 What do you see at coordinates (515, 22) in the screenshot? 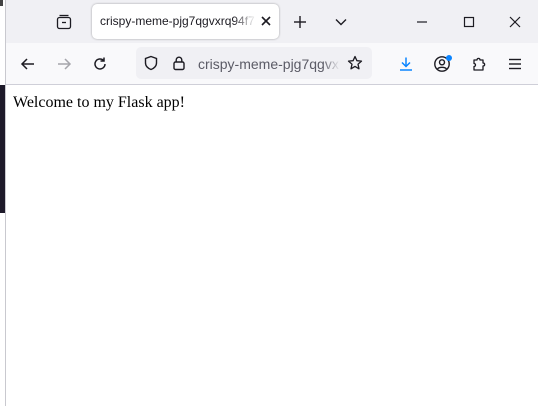
I see `close-window-icon` at bounding box center [515, 22].